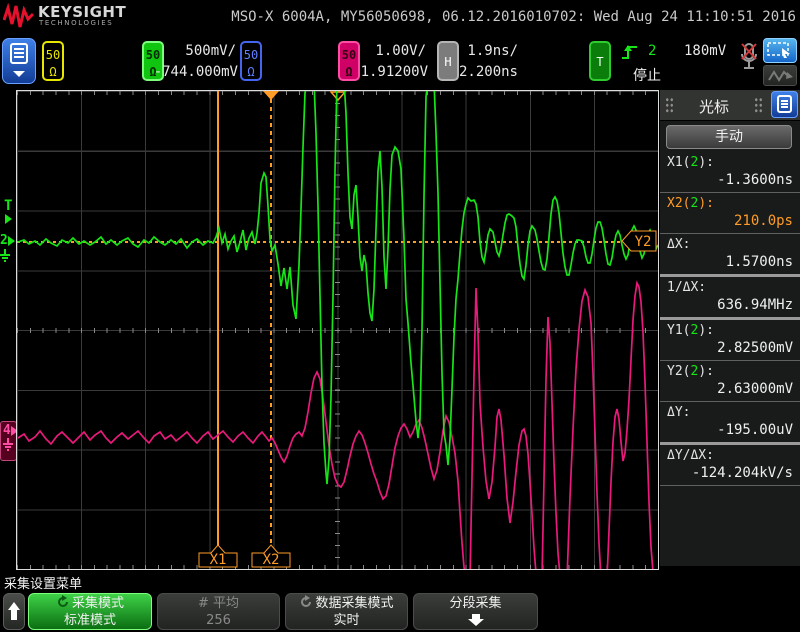  What do you see at coordinates (7, 250) in the screenshot?
I see `channel2-ground-marker: 2` at bounding box center [7, 250].